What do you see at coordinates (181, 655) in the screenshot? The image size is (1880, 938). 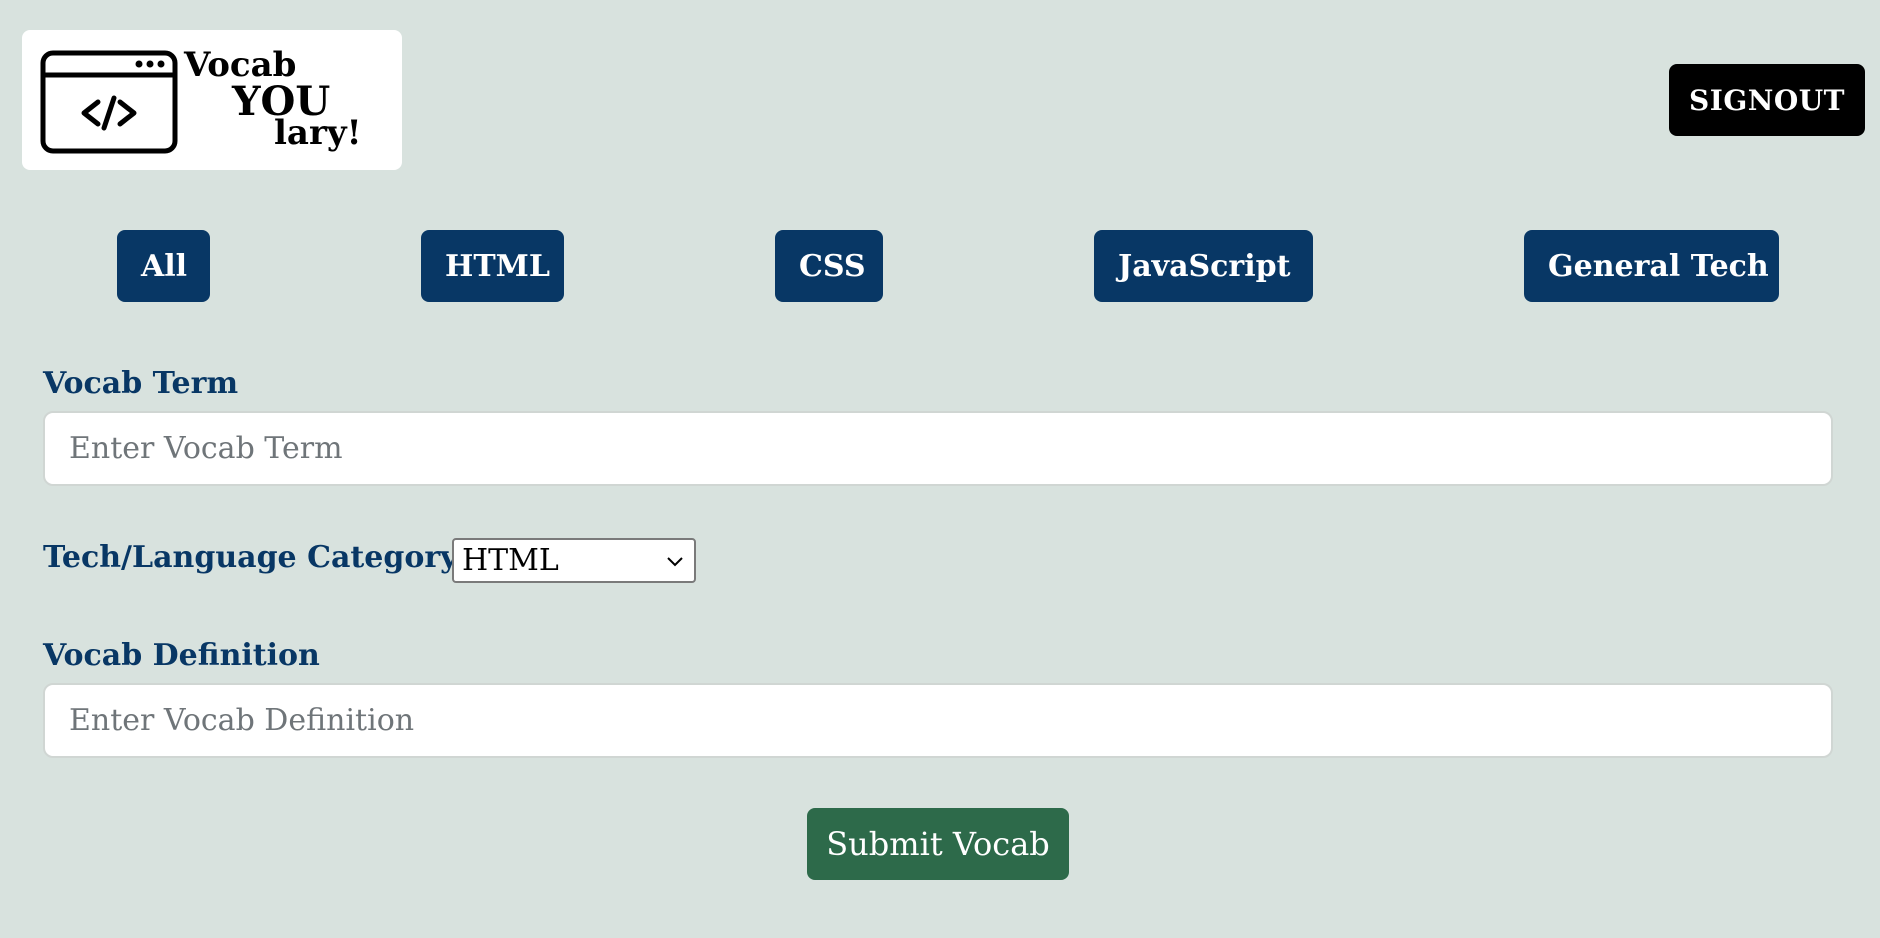 I see `vocab-definition-label: Vocab Definition` at bounding box center [181, 655].